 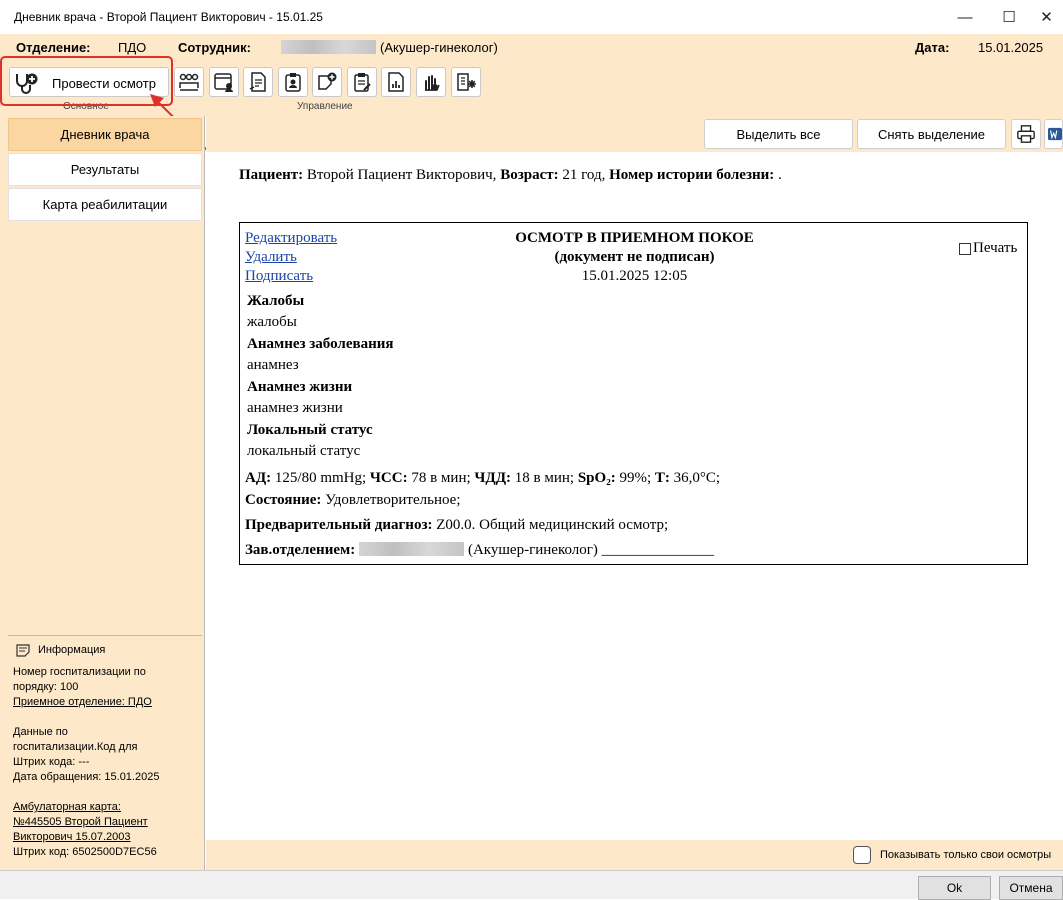 What do you see at coordinates (778, 134) in the screenshot?
I see `select-all-button: Выделить все` at bounding box center [778, 134].